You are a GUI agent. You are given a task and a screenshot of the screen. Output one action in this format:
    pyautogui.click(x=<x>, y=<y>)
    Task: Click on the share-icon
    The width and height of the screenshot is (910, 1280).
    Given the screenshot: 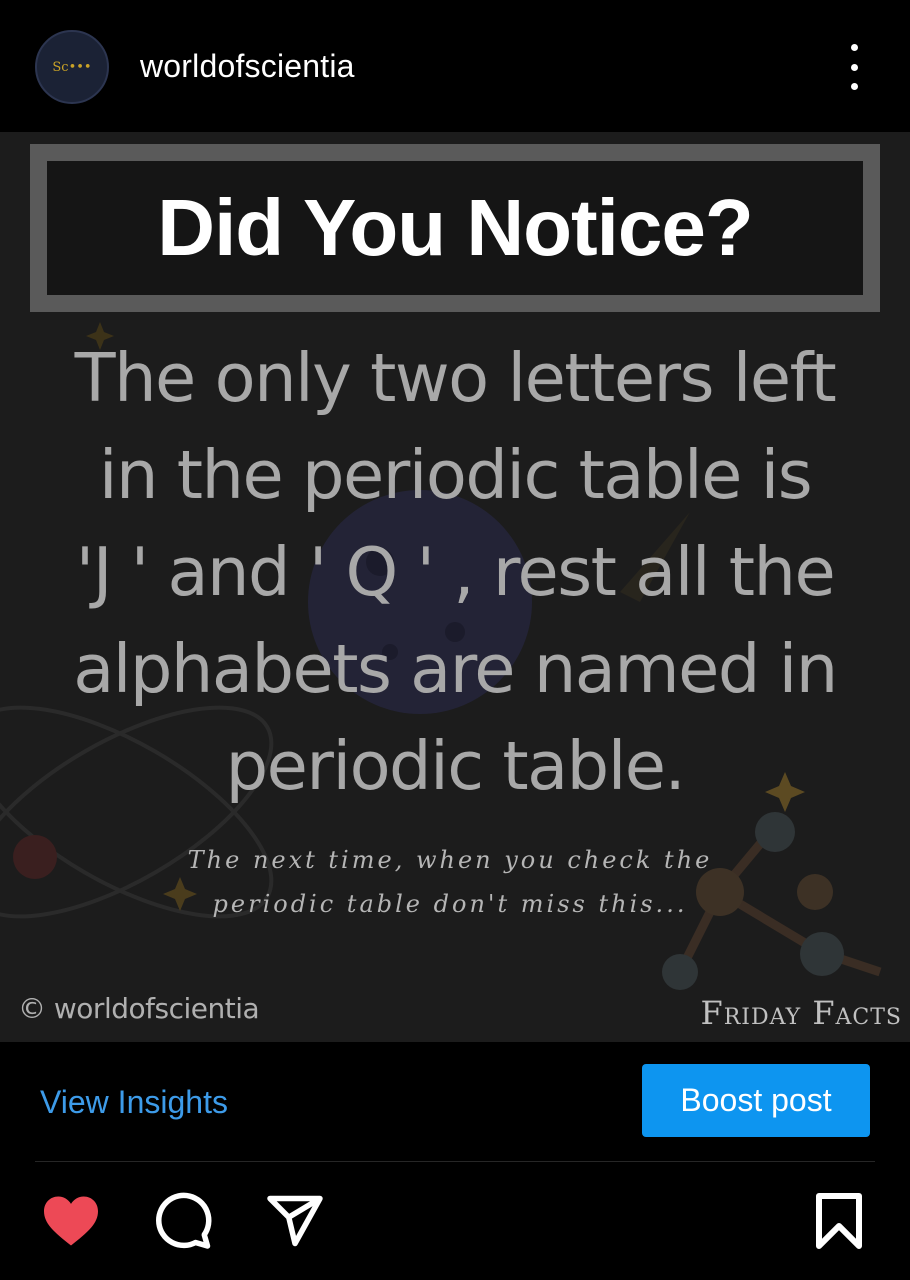 What is the action you would take?
    pyautogui.click(x=295, y=1221)
    